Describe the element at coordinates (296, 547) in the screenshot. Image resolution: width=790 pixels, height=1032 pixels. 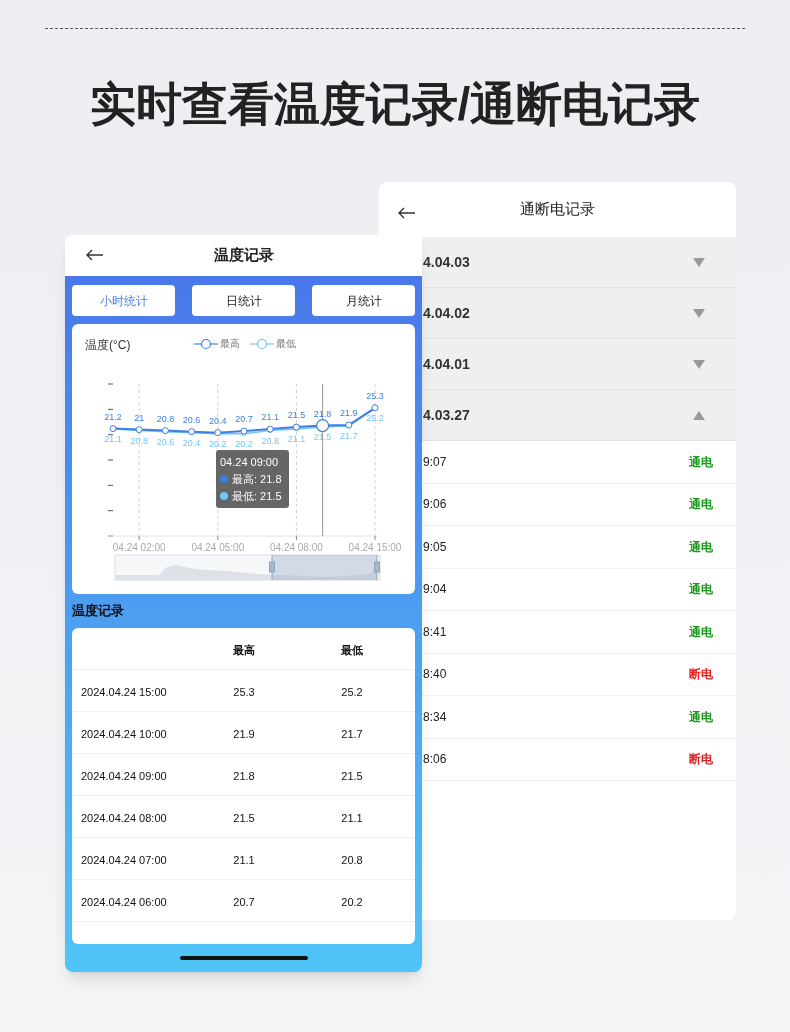
I see `axis-label: 04.24 08:00` at that location.